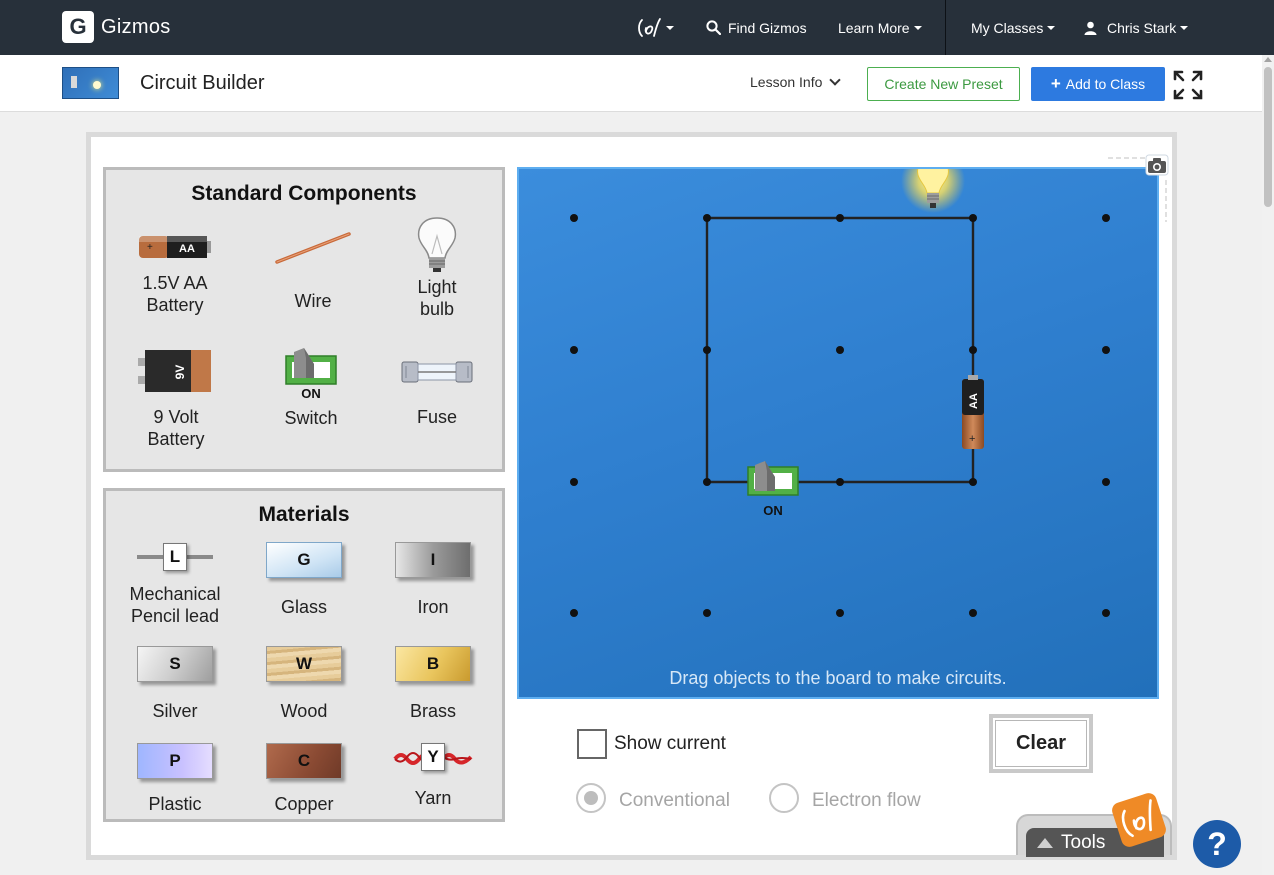 The height and width of the screenshot is (875, 1274). I want to click on plastic-letter: P, so click(175, 760).